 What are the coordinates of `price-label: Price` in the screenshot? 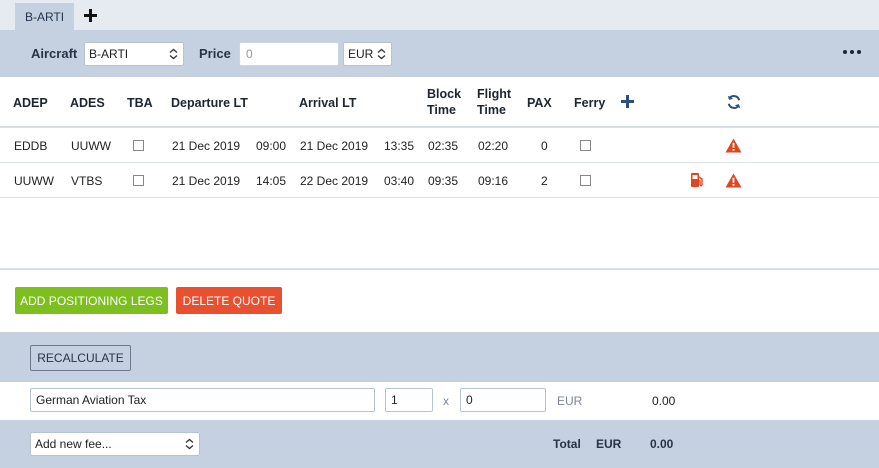 It's located at (215, 53).